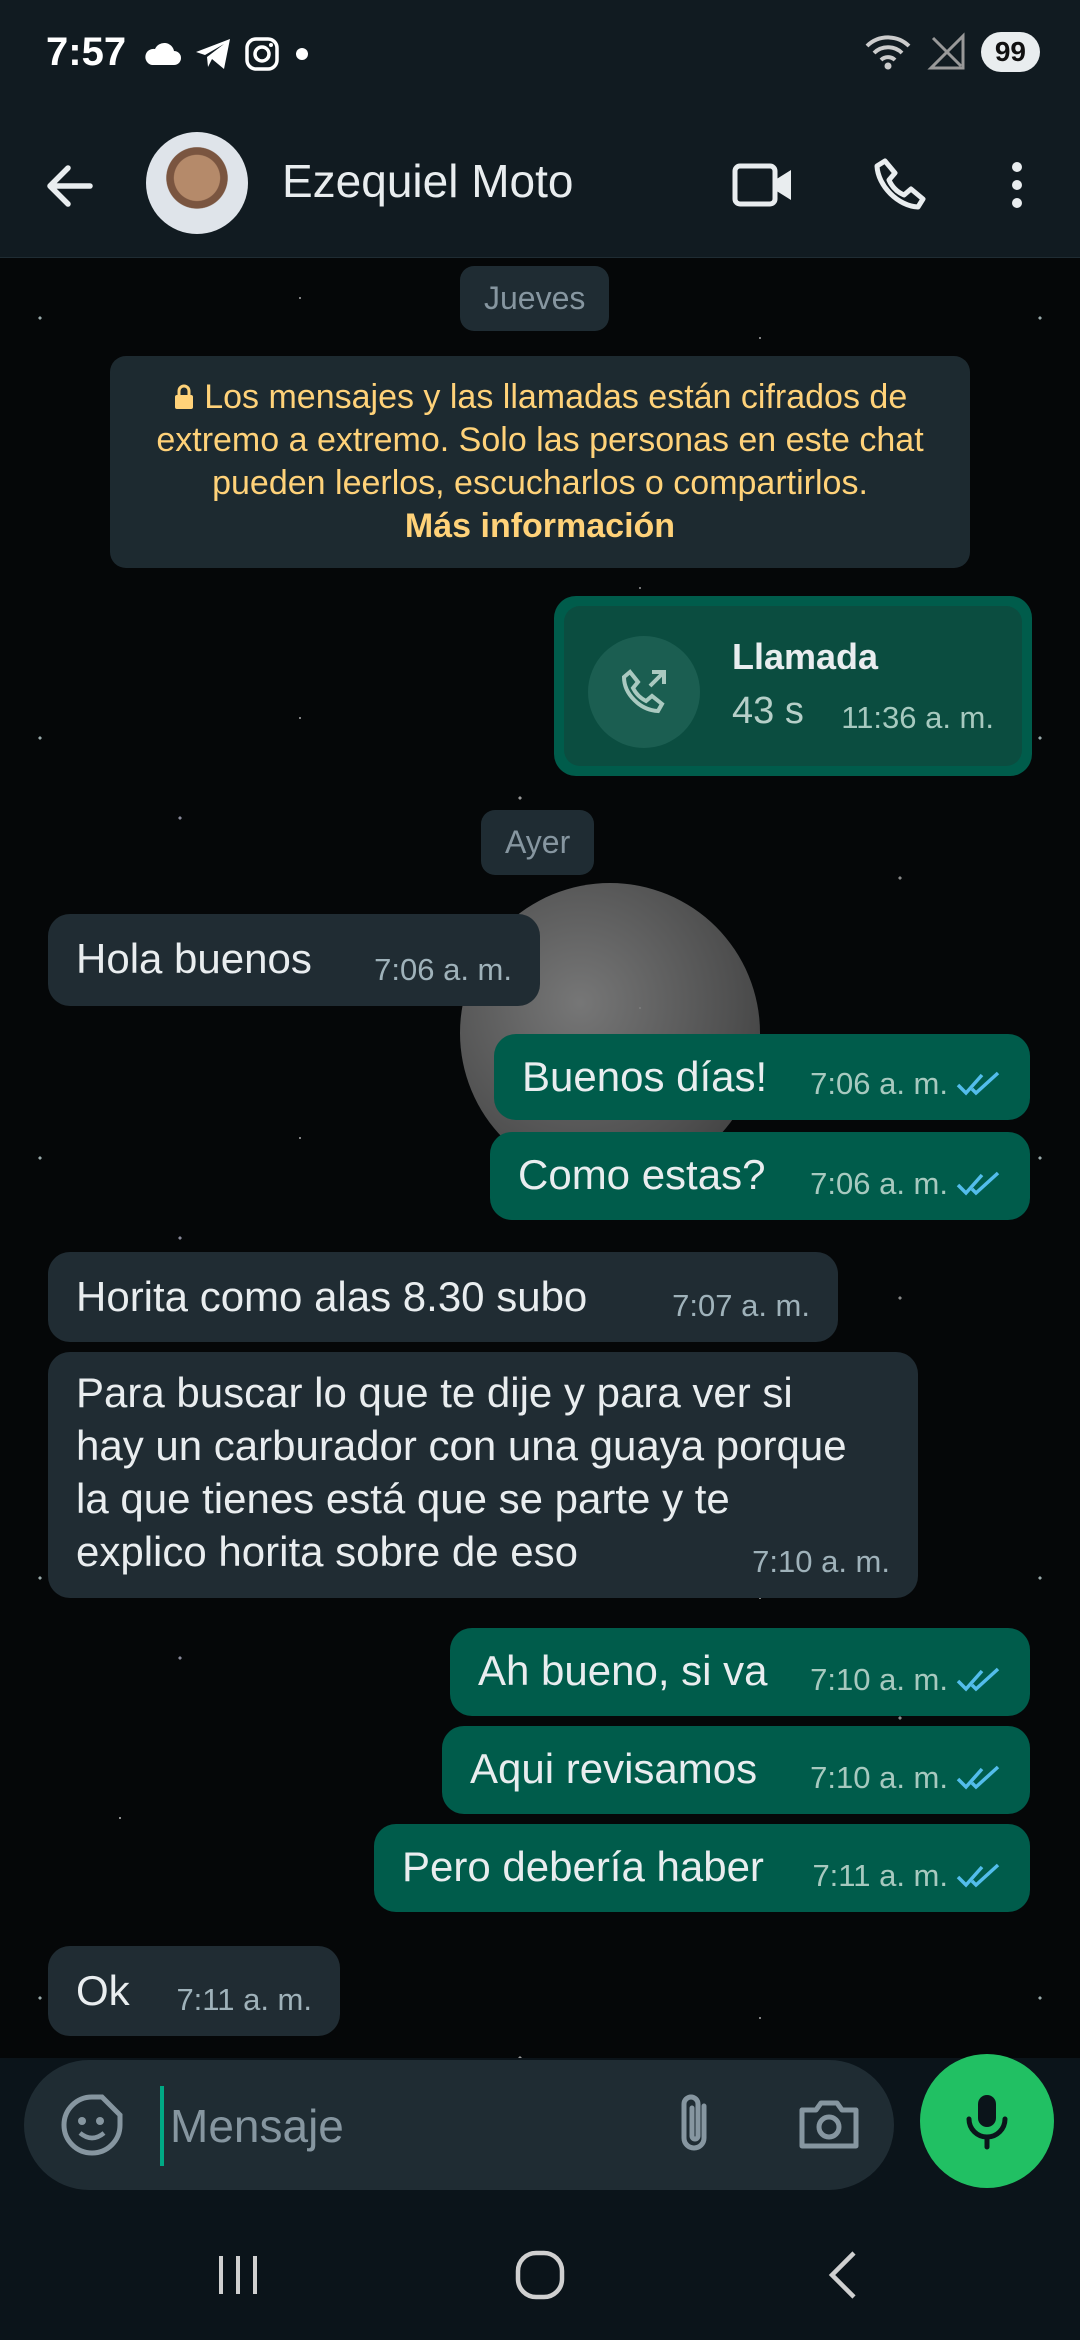 This screenshot has width=1080, height=2340. Describe the element at coordinates (583, 1866) in the screenshot. I see `message-text: Pero debería haber` at that location.